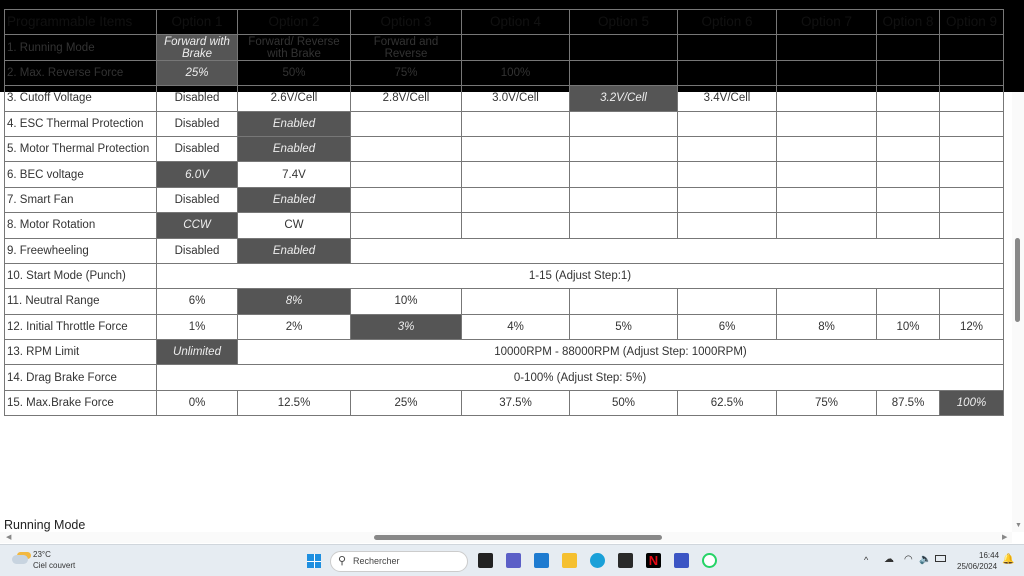 The height and width of the screenshot is (576, 1024). I want to click on vertical-scrollbar: ▼, so click(1018, 312).